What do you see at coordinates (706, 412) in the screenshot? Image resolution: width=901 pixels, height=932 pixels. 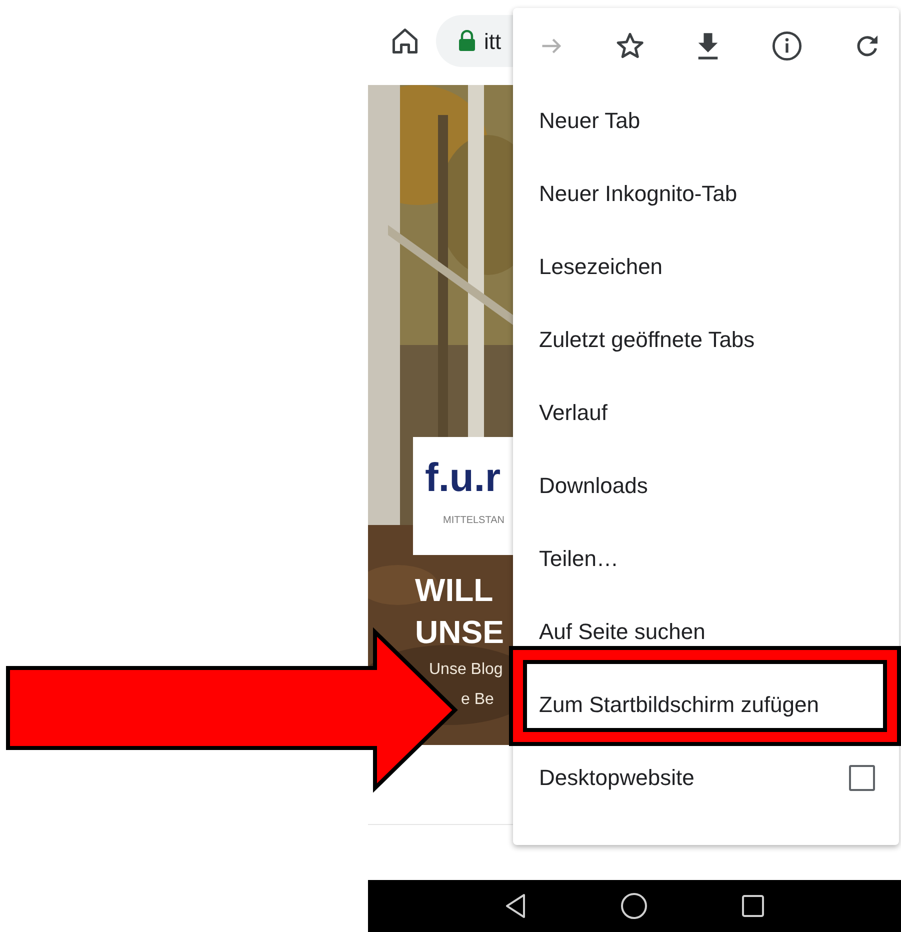 I see `menu-item: Verlauf` at bounding box center [706, 412].